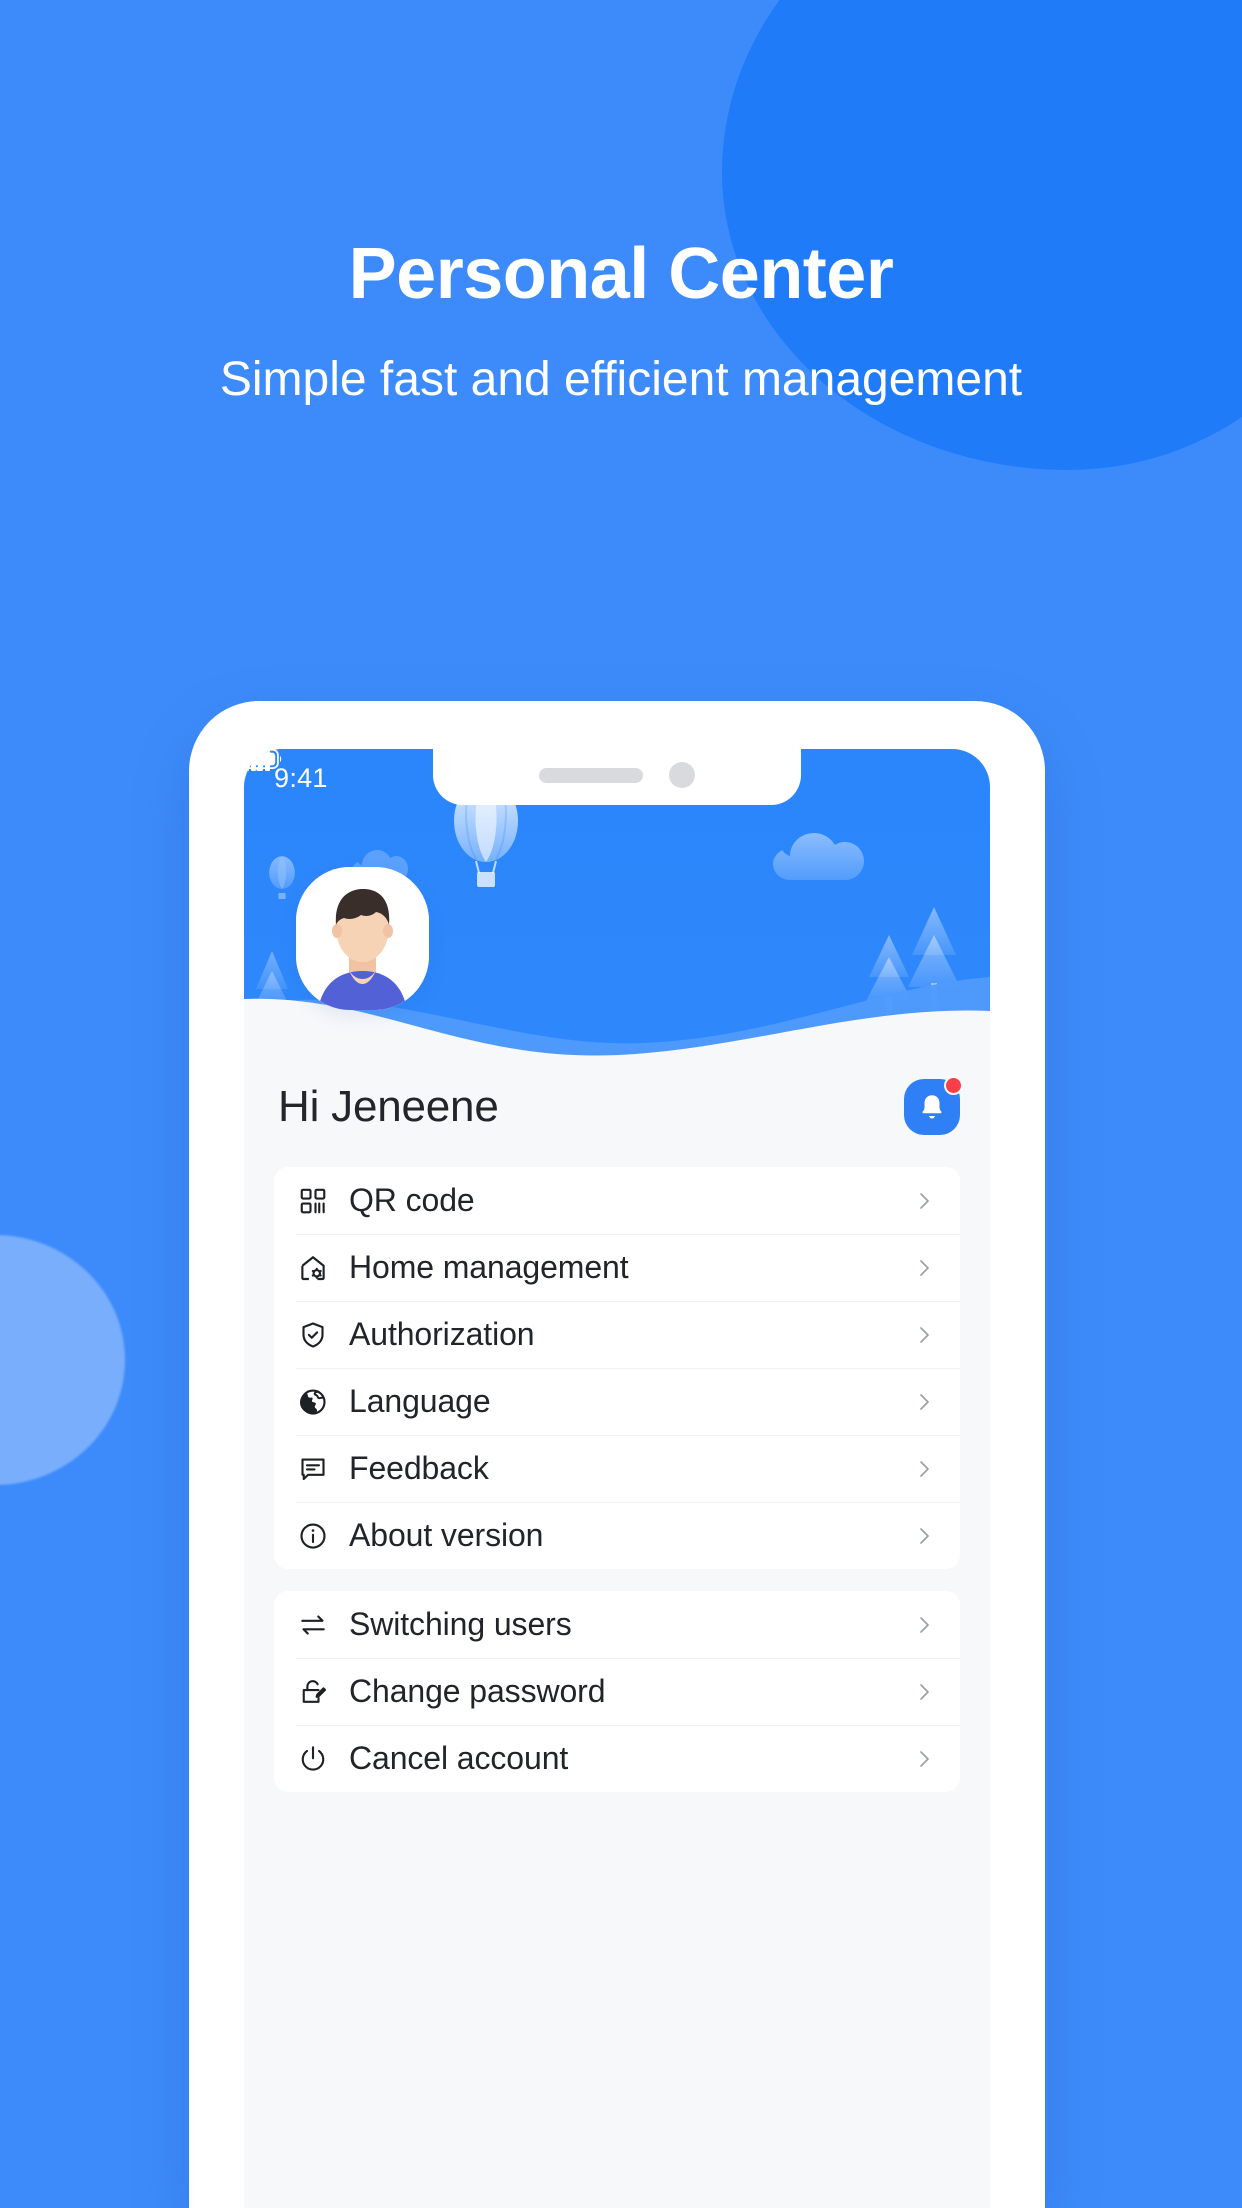  Describe the element at coordinates (617, 1758) in the screenshot. I see `menu-item-cancel-account: Cancel account` at that location.